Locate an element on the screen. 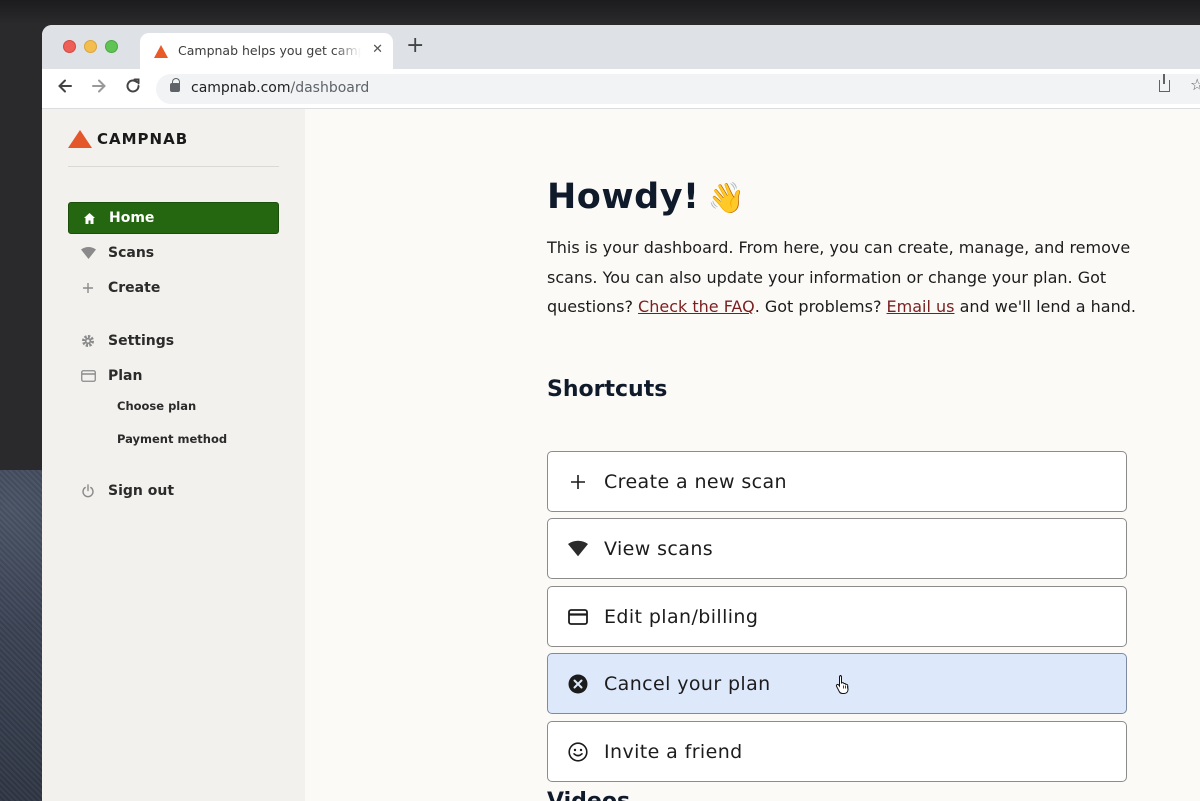 Image resolution: width=1200 pixels, height=801 pixels. gear-icon is located at coordinates (88, 341).